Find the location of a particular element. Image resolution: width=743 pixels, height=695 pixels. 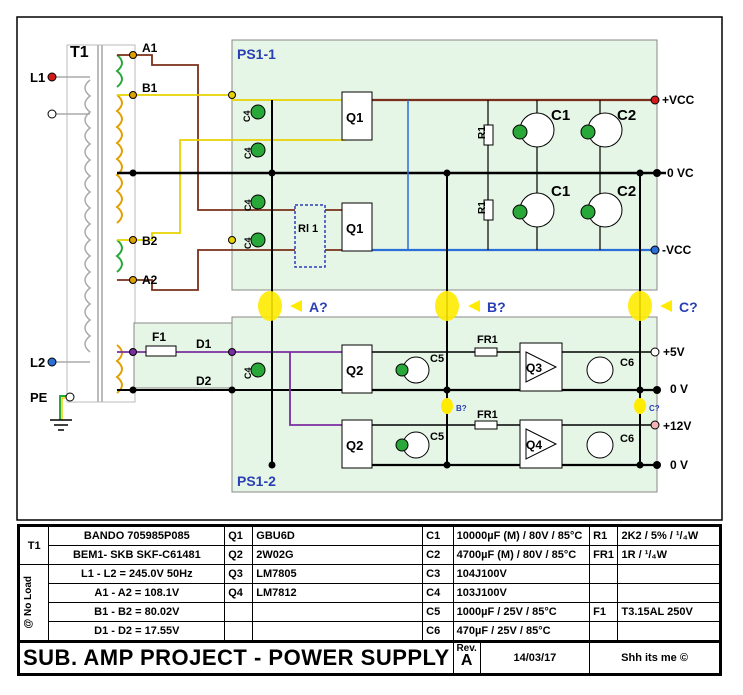

sheet-author: Shh its me © is located at coordinates (655, 657).